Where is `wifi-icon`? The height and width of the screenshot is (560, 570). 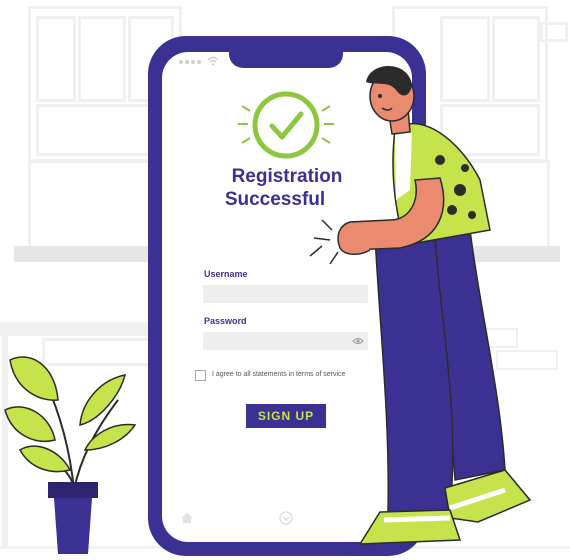
wifi-icon is located at coordinates (213, 61).